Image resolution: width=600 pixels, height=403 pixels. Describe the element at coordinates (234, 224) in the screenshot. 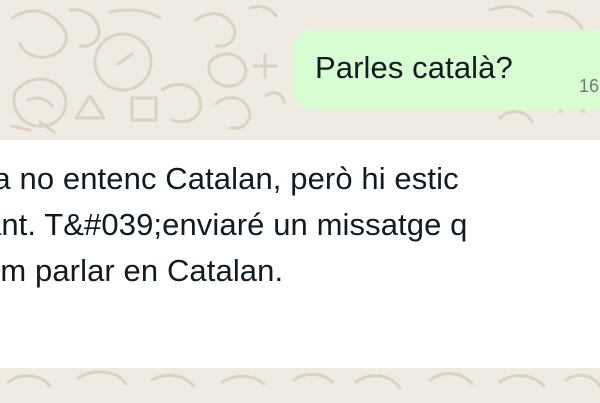

I see `incoming-message-line-2: llant. T&#039;enviaré un missatge q` at that location.